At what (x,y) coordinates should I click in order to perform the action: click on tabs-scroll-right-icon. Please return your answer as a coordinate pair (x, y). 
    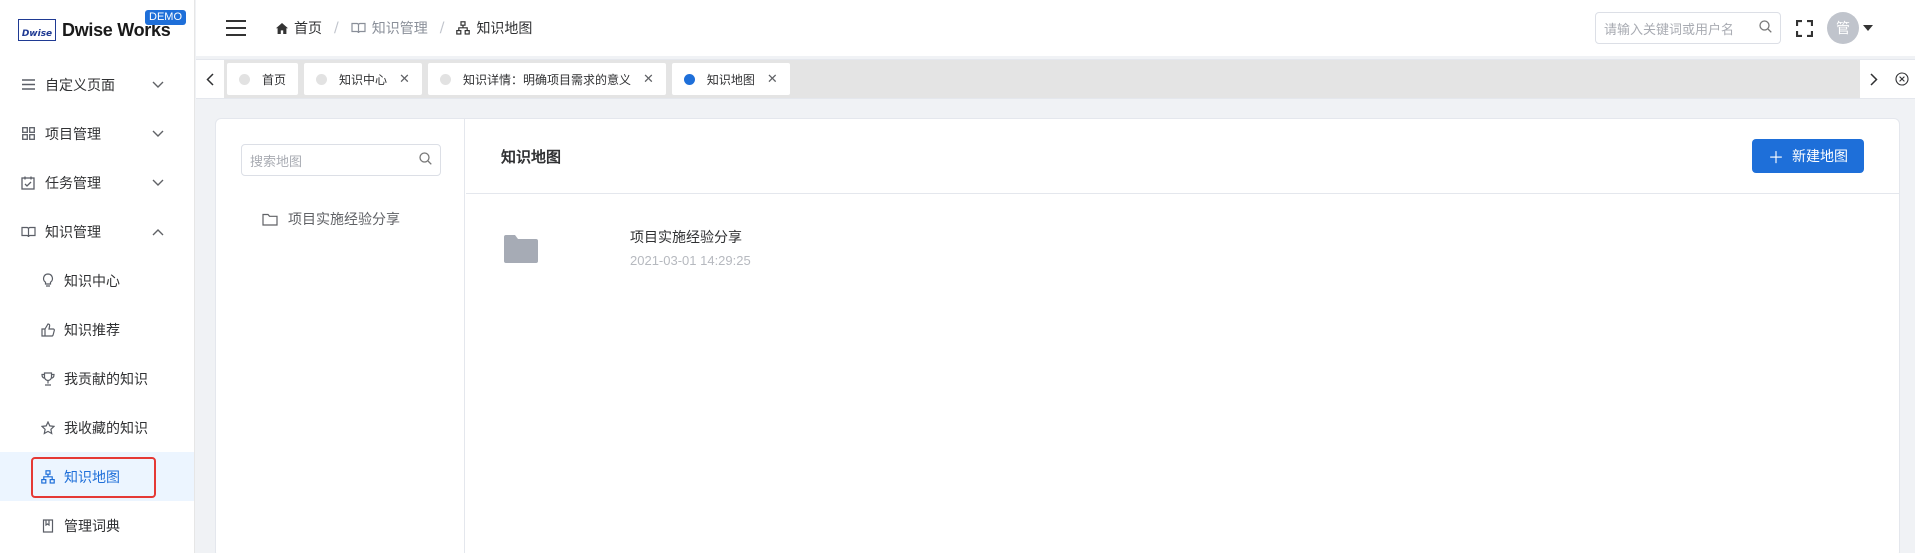
    Looking at the image, I should click on (1874, 79).